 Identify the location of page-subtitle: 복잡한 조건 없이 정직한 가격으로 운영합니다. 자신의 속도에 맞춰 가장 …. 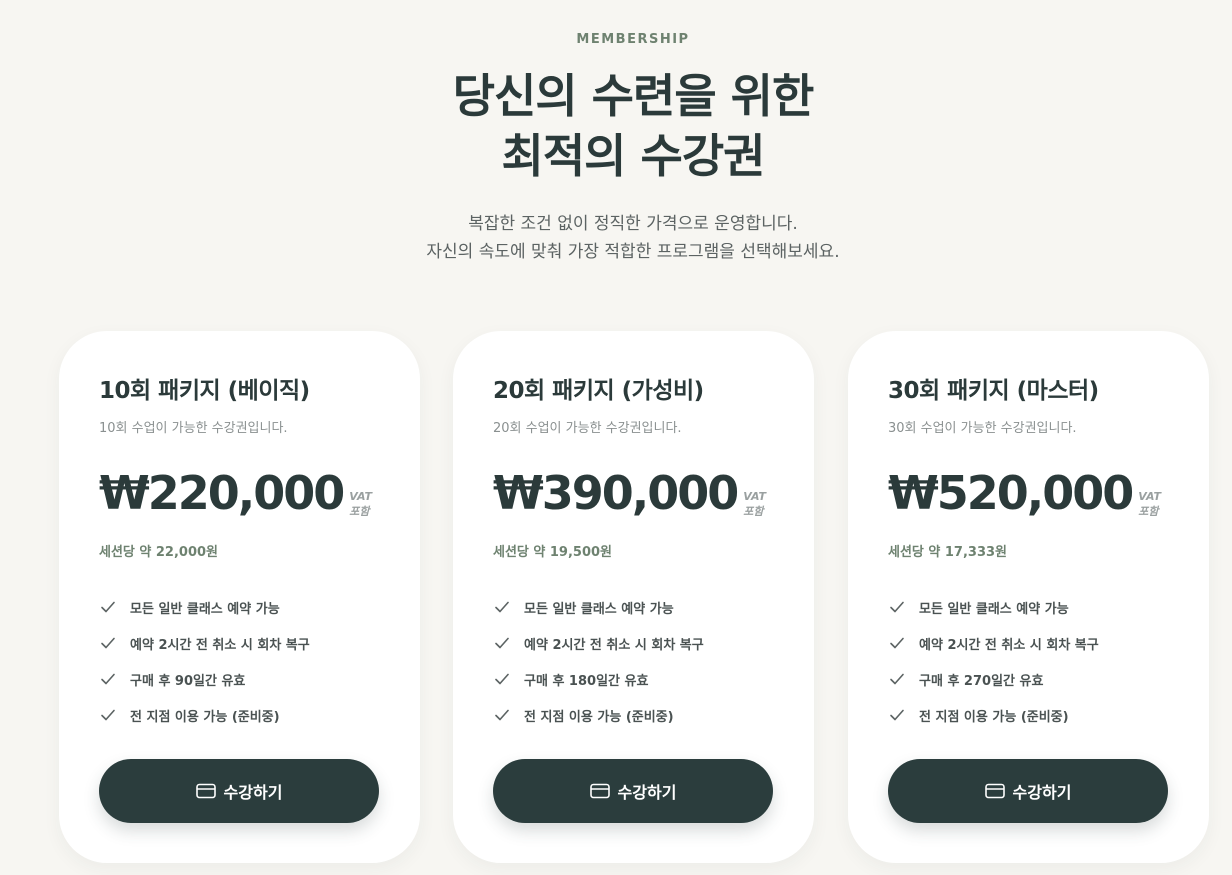
(616, 238).